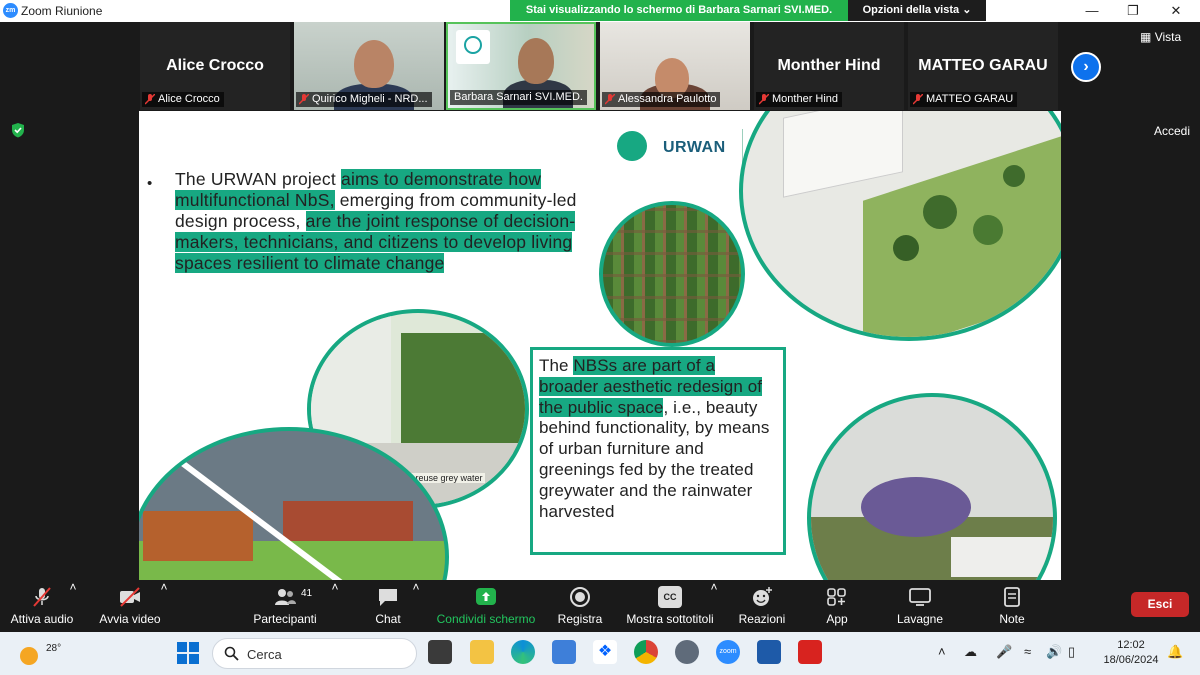 The height and width of the screenshot is (675, 1200). I want to click on minimize-button: —, so click(1092, 11).